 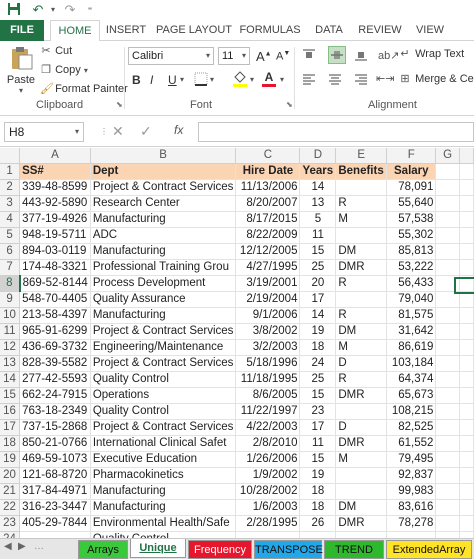 I want to click on indent-button: ⇤⇥, so click(x=385, y=78).